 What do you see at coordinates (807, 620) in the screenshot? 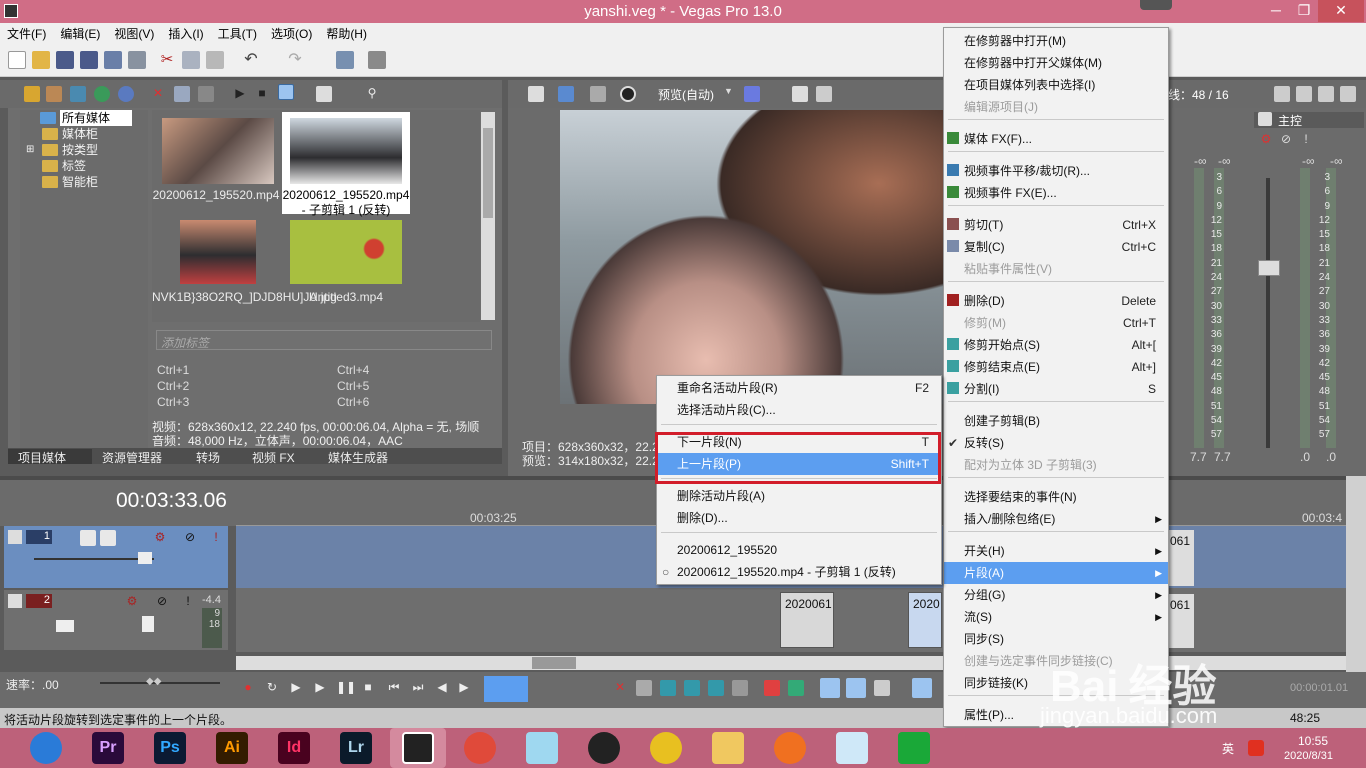
I see `audio-clip-1: 2020061` at bounding box center [807, 620].